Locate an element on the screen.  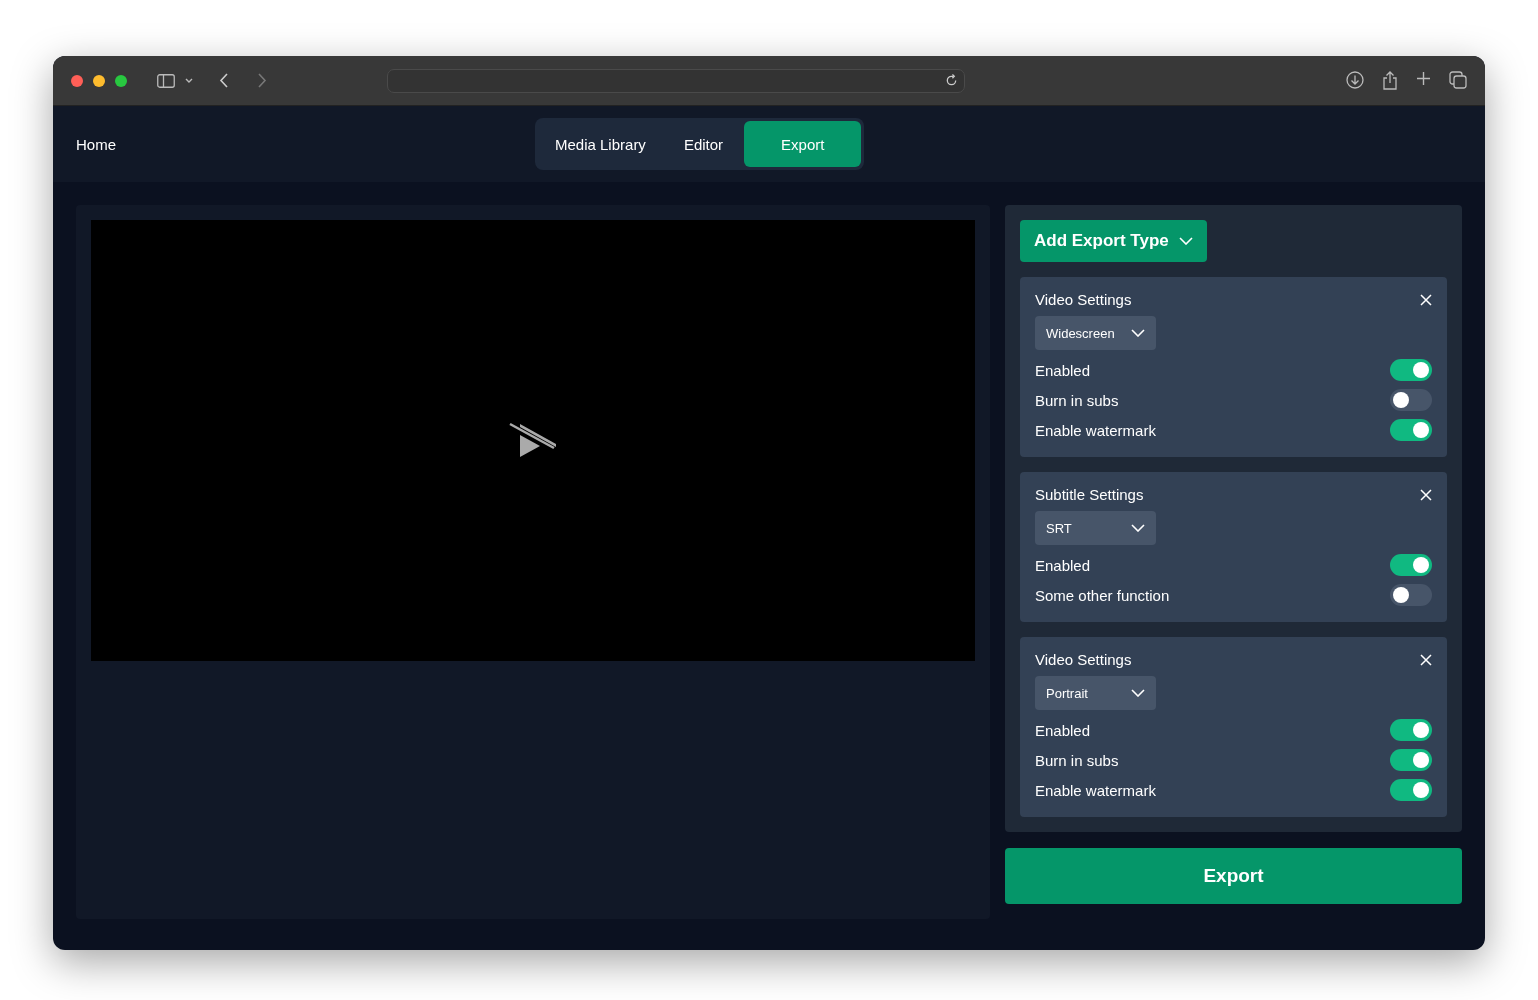
forward-icon is located at coordinates (262, 80).